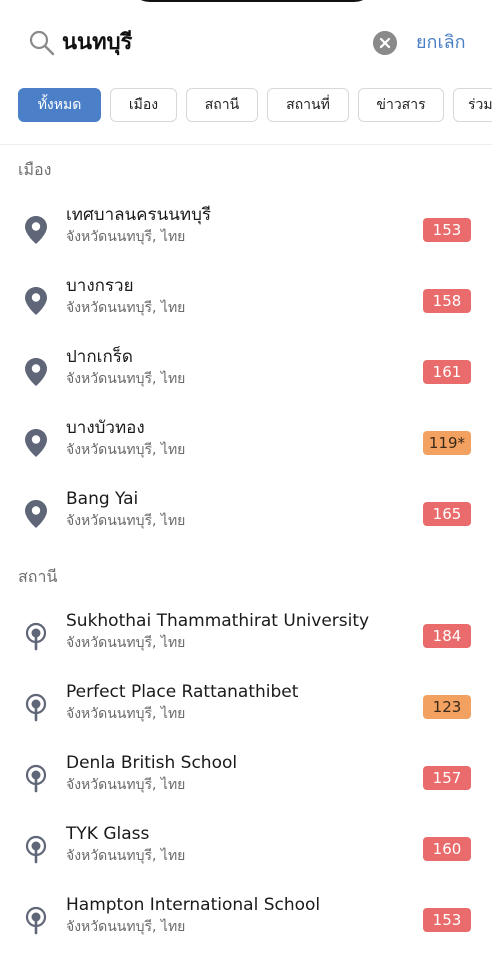 The height and width of the screenshot is (960, 492). I want to click on section-header-stations: สถานี, so click(38, 576).